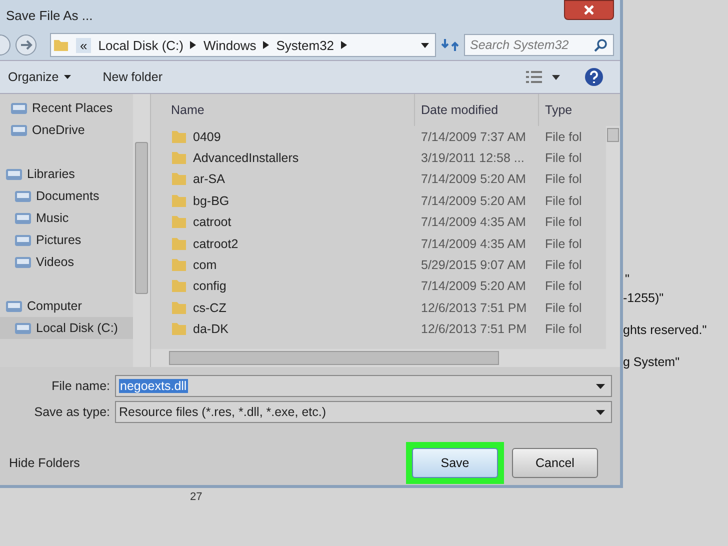  Describe the element at coordinates (601, 45) in the screenshot. I see `search-icon` at that location.